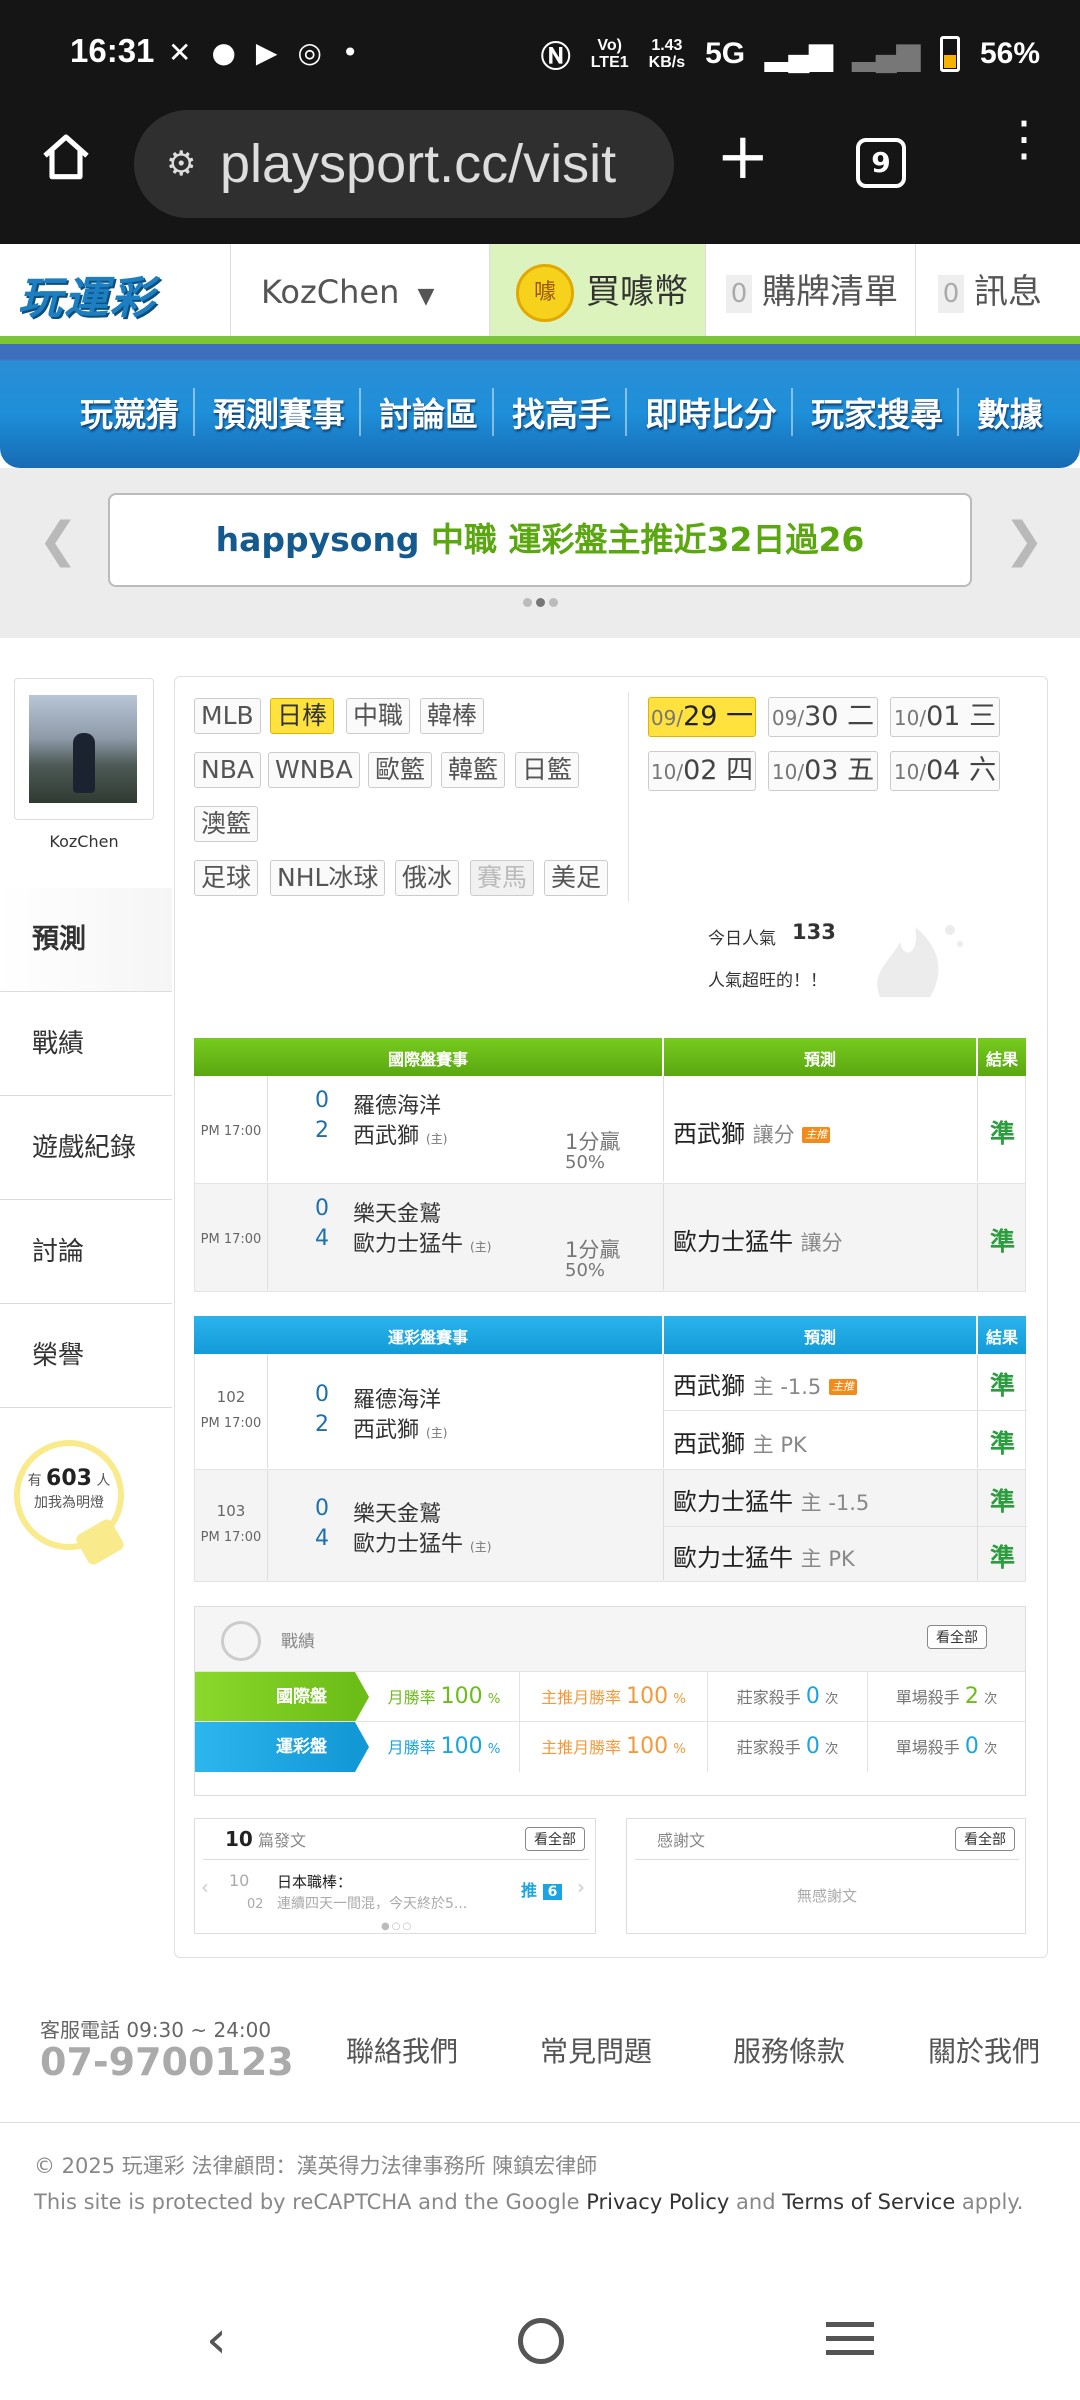 The image size is (1080, 2400). What do you see at coordinates (216, 2340) in the screenshot?
I see `back-icon: ‹` at bounding box center [216, 2340].